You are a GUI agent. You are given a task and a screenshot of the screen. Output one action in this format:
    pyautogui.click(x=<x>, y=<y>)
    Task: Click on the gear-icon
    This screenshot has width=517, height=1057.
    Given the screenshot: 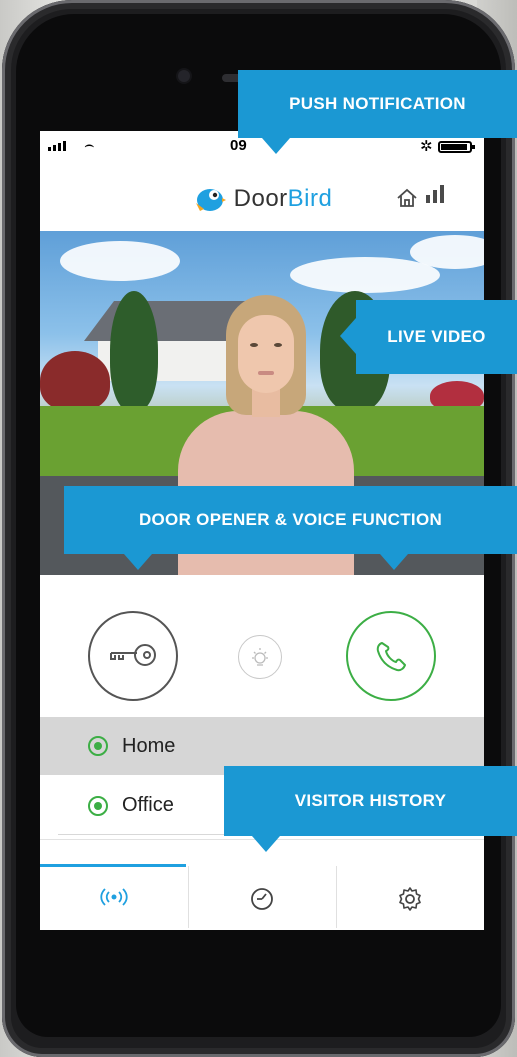 What is the action you would take?
    pyautogui.click(x=410, y=899)
    